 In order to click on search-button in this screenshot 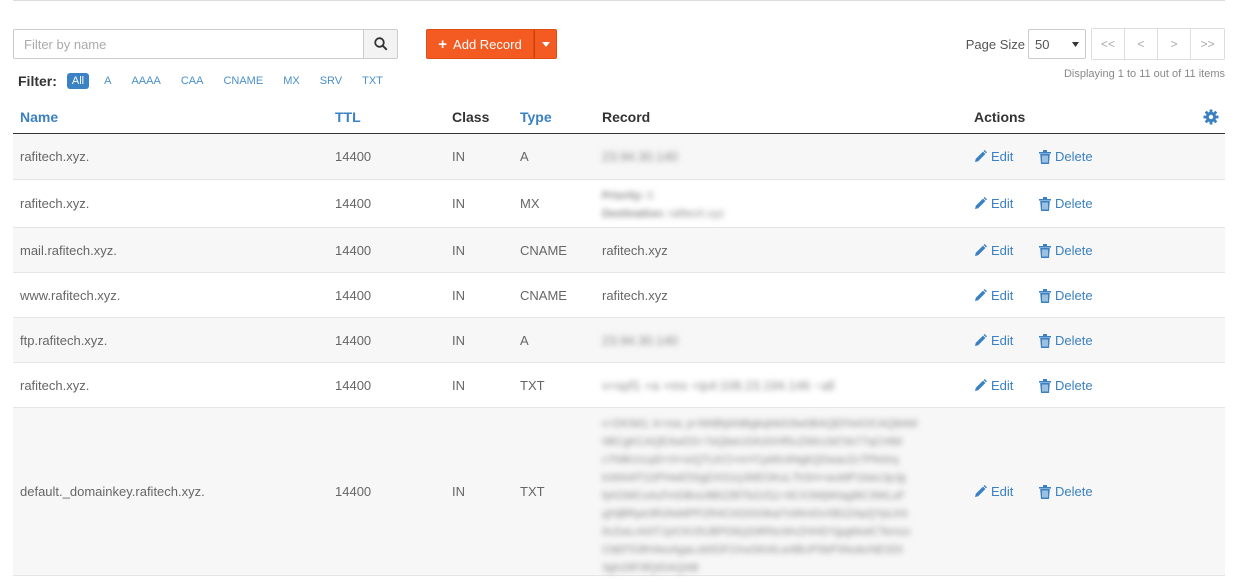, I will do `click(380, 44)`.